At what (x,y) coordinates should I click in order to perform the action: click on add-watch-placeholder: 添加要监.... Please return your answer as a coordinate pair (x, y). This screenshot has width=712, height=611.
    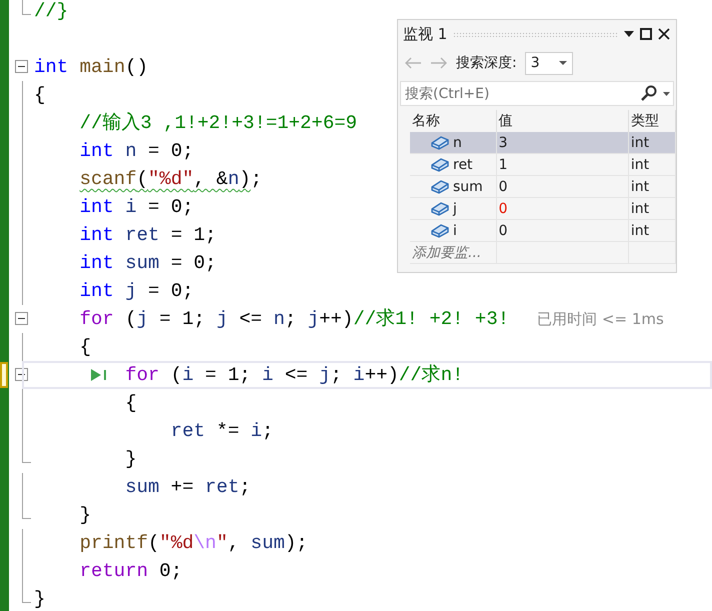
    Looking at the image, I should click on (453, 253).